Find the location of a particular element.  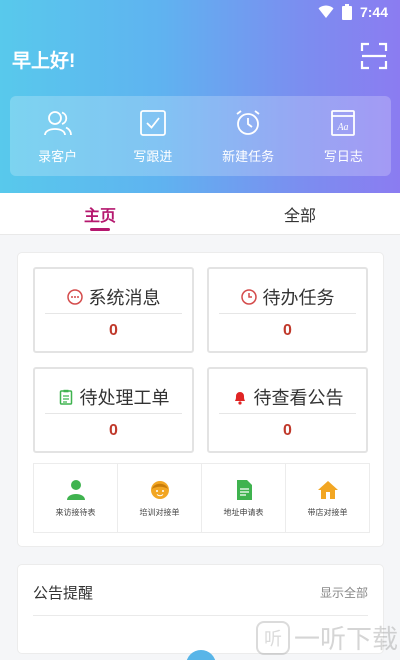

show-all-link: 显示全部 is located at coordinates (344, 592).